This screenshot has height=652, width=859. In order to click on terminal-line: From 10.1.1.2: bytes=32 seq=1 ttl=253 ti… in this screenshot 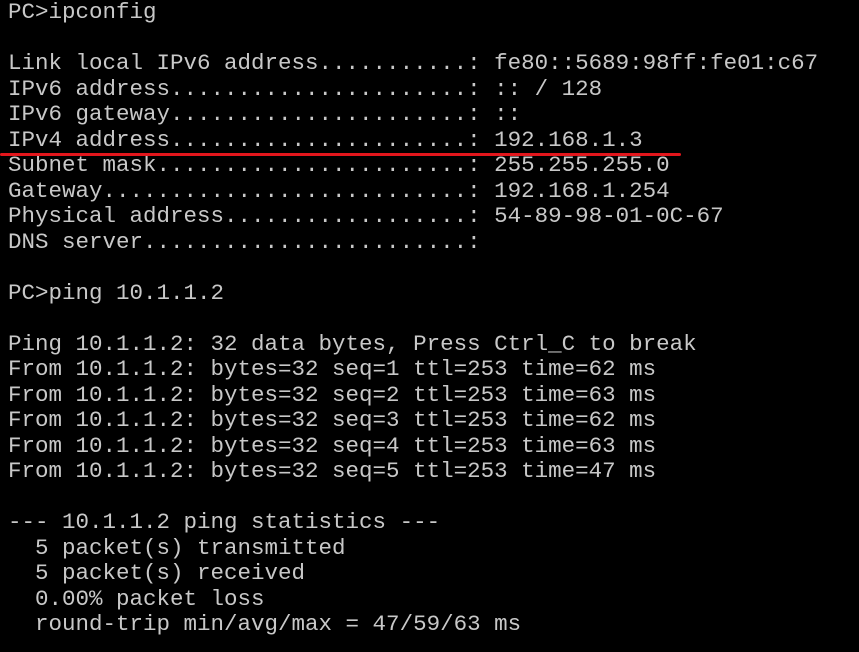, I will do `click(332, 369)`.